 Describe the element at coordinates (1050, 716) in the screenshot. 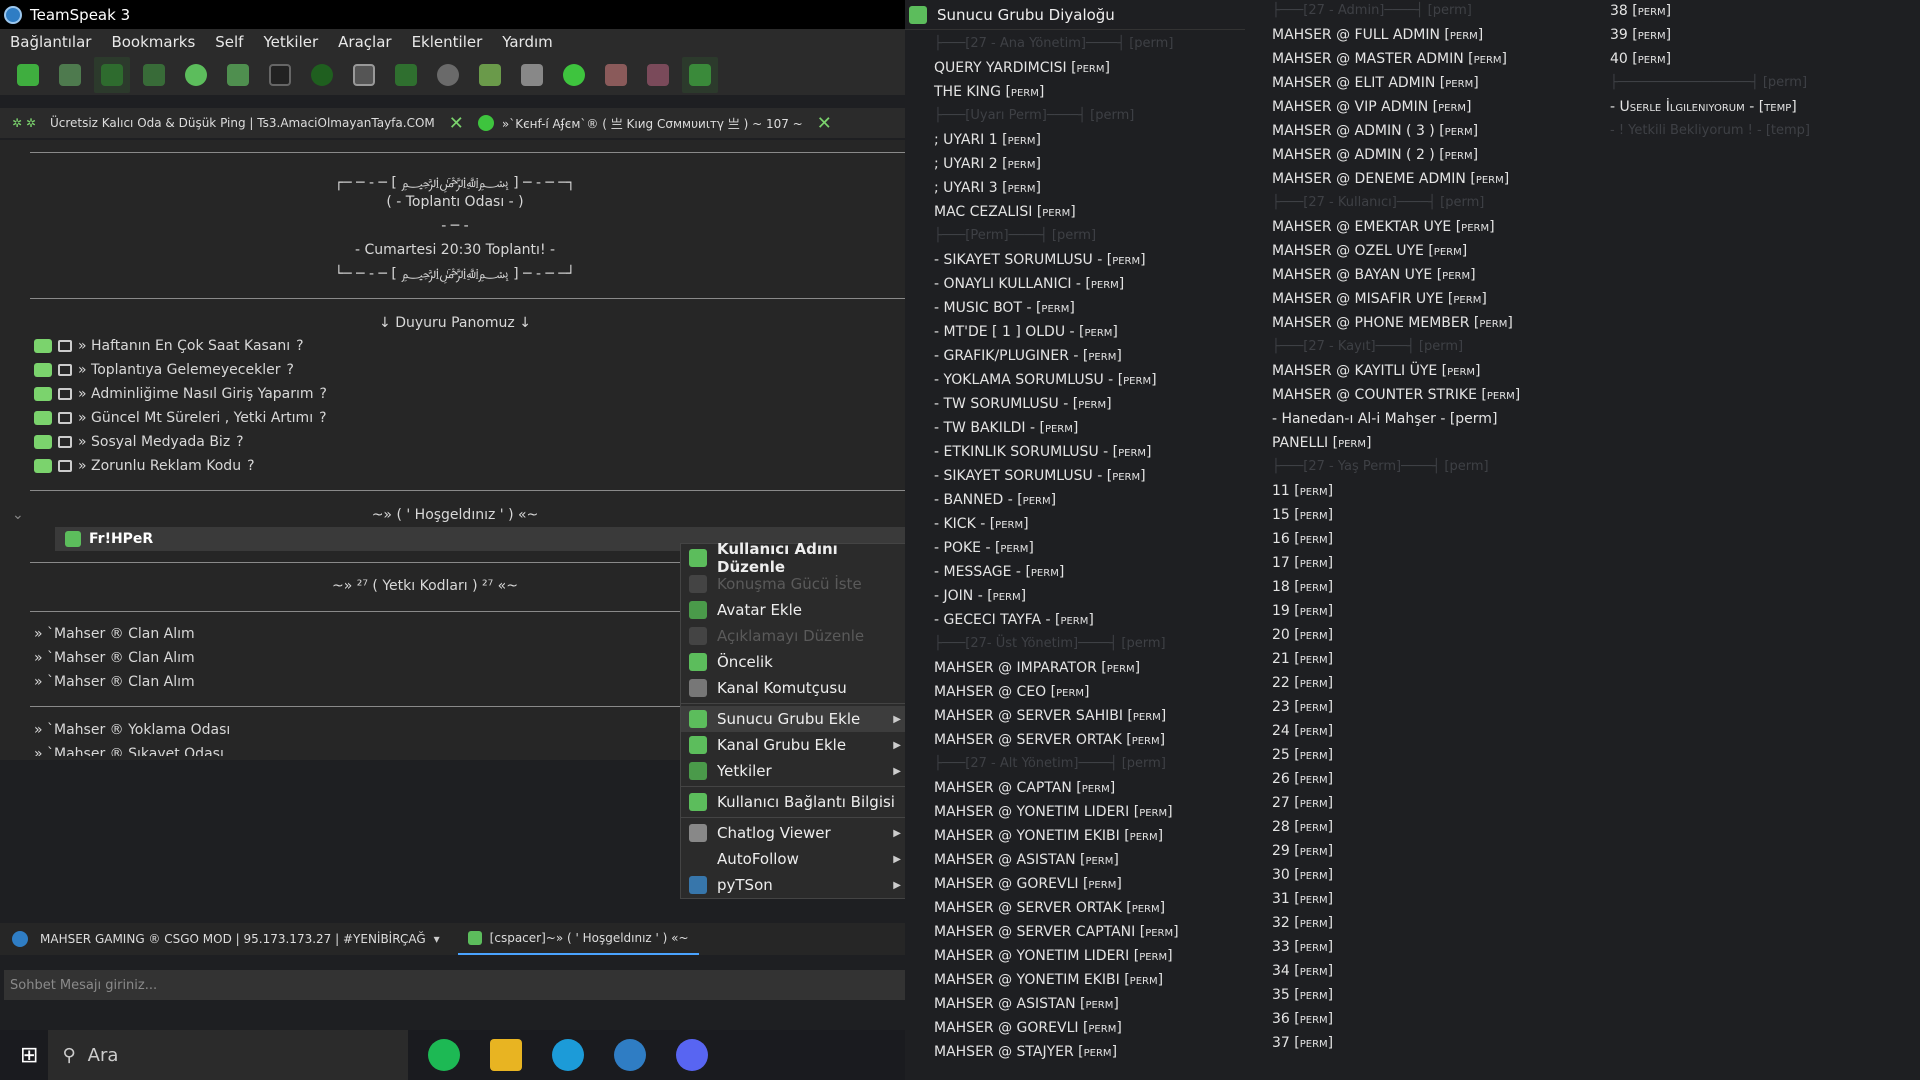

I see `server-group-item: MAHSER @ SERVER SAHIBI [perm]` at that location.